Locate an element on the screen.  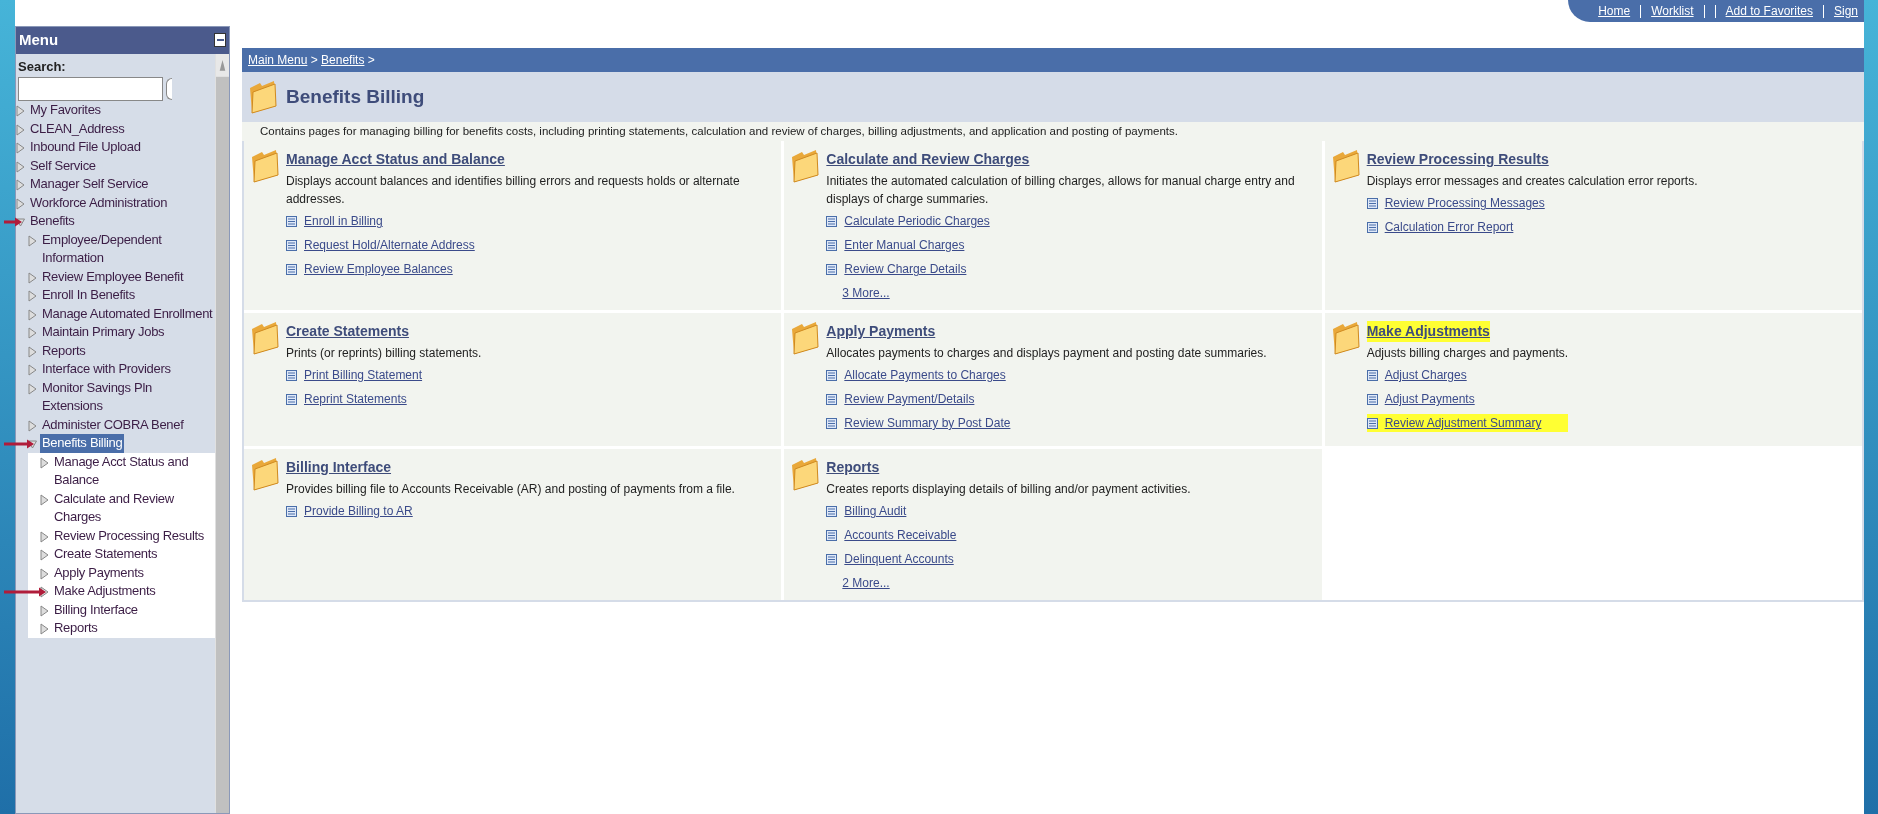
menu-item: Calculate and Review Charges is located at coordinates (133, 508).